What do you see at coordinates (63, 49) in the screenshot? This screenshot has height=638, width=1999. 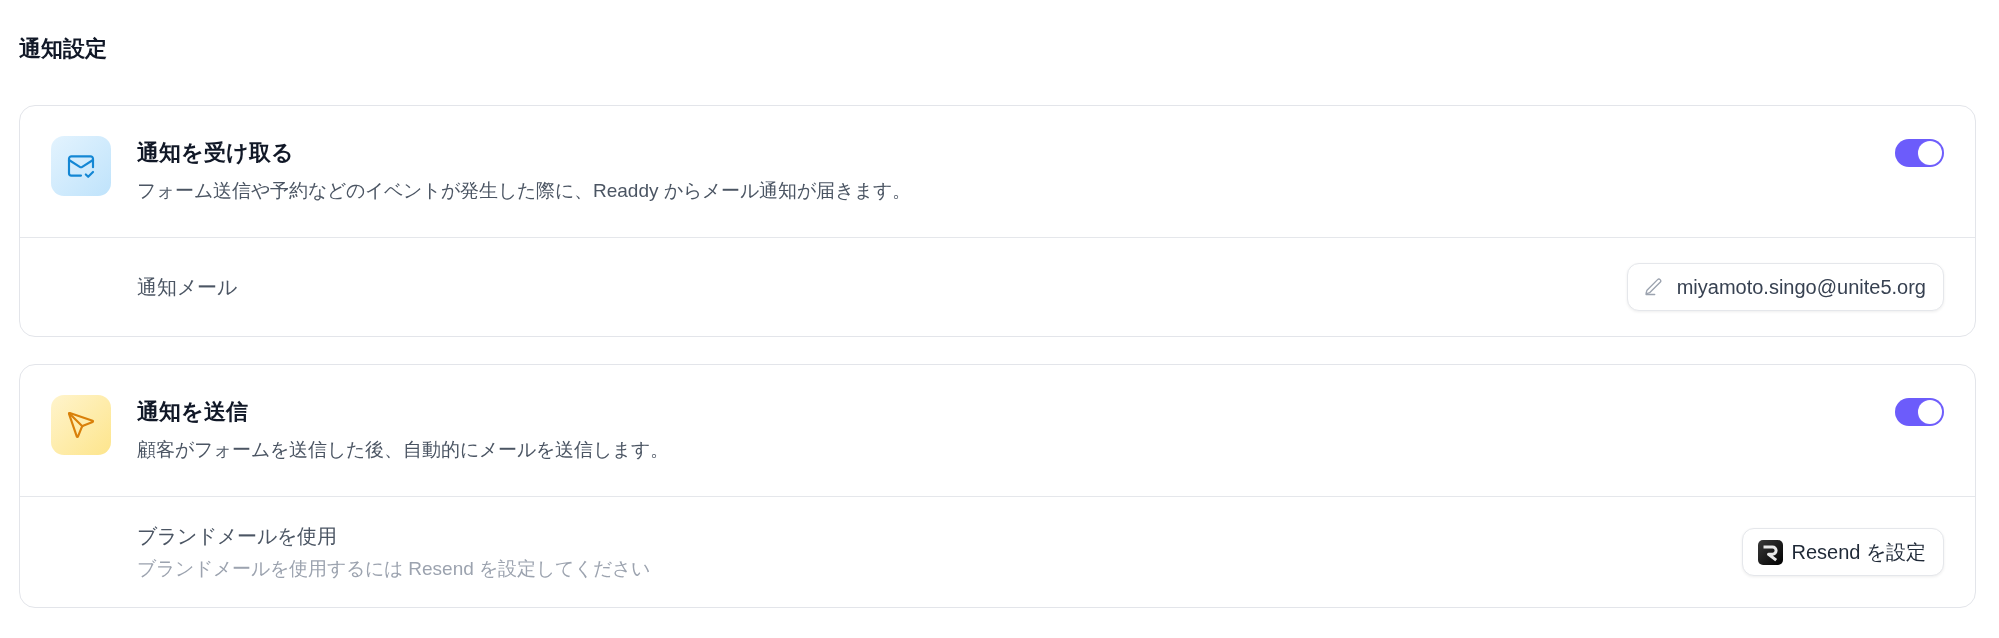 I see `page-title: 通知設定` at bounding box center [63, 49].